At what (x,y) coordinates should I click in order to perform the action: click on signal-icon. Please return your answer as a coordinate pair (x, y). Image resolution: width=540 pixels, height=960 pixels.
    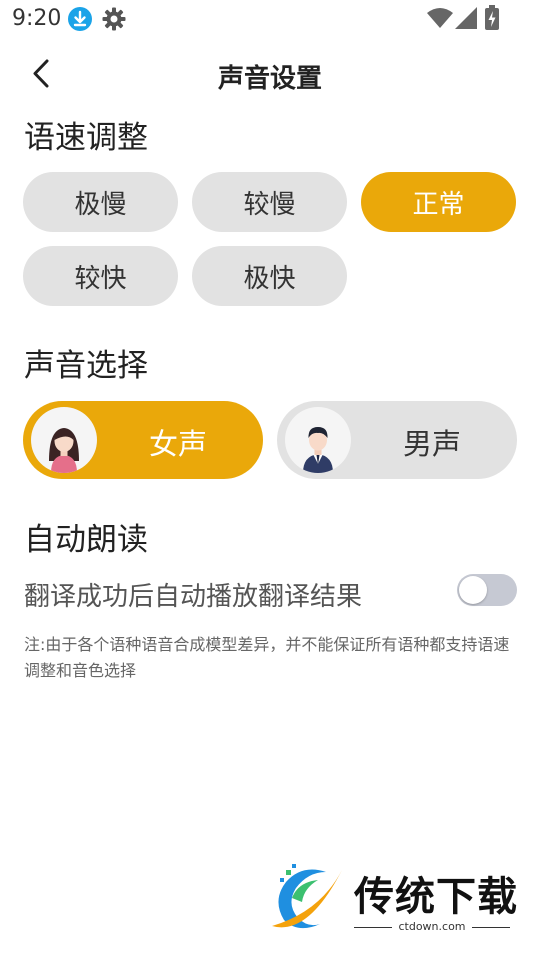
    Looking at the image, I should click on (466, 18).